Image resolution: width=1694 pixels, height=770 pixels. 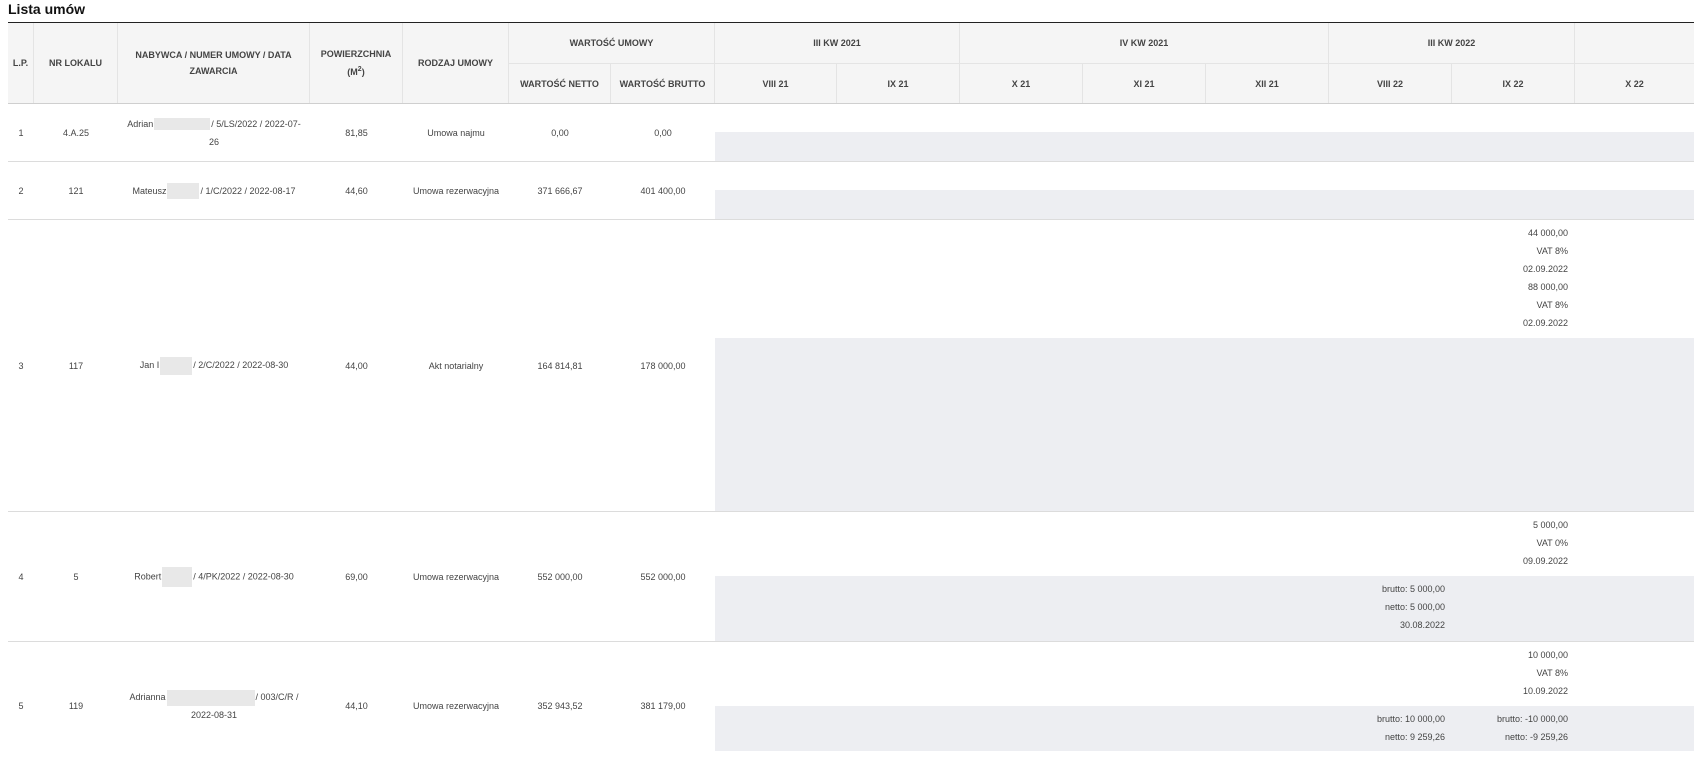 I want to click on header-wartosc-brutto: WARTOŚĆ BRUTTO, so click(x=663, y=84).